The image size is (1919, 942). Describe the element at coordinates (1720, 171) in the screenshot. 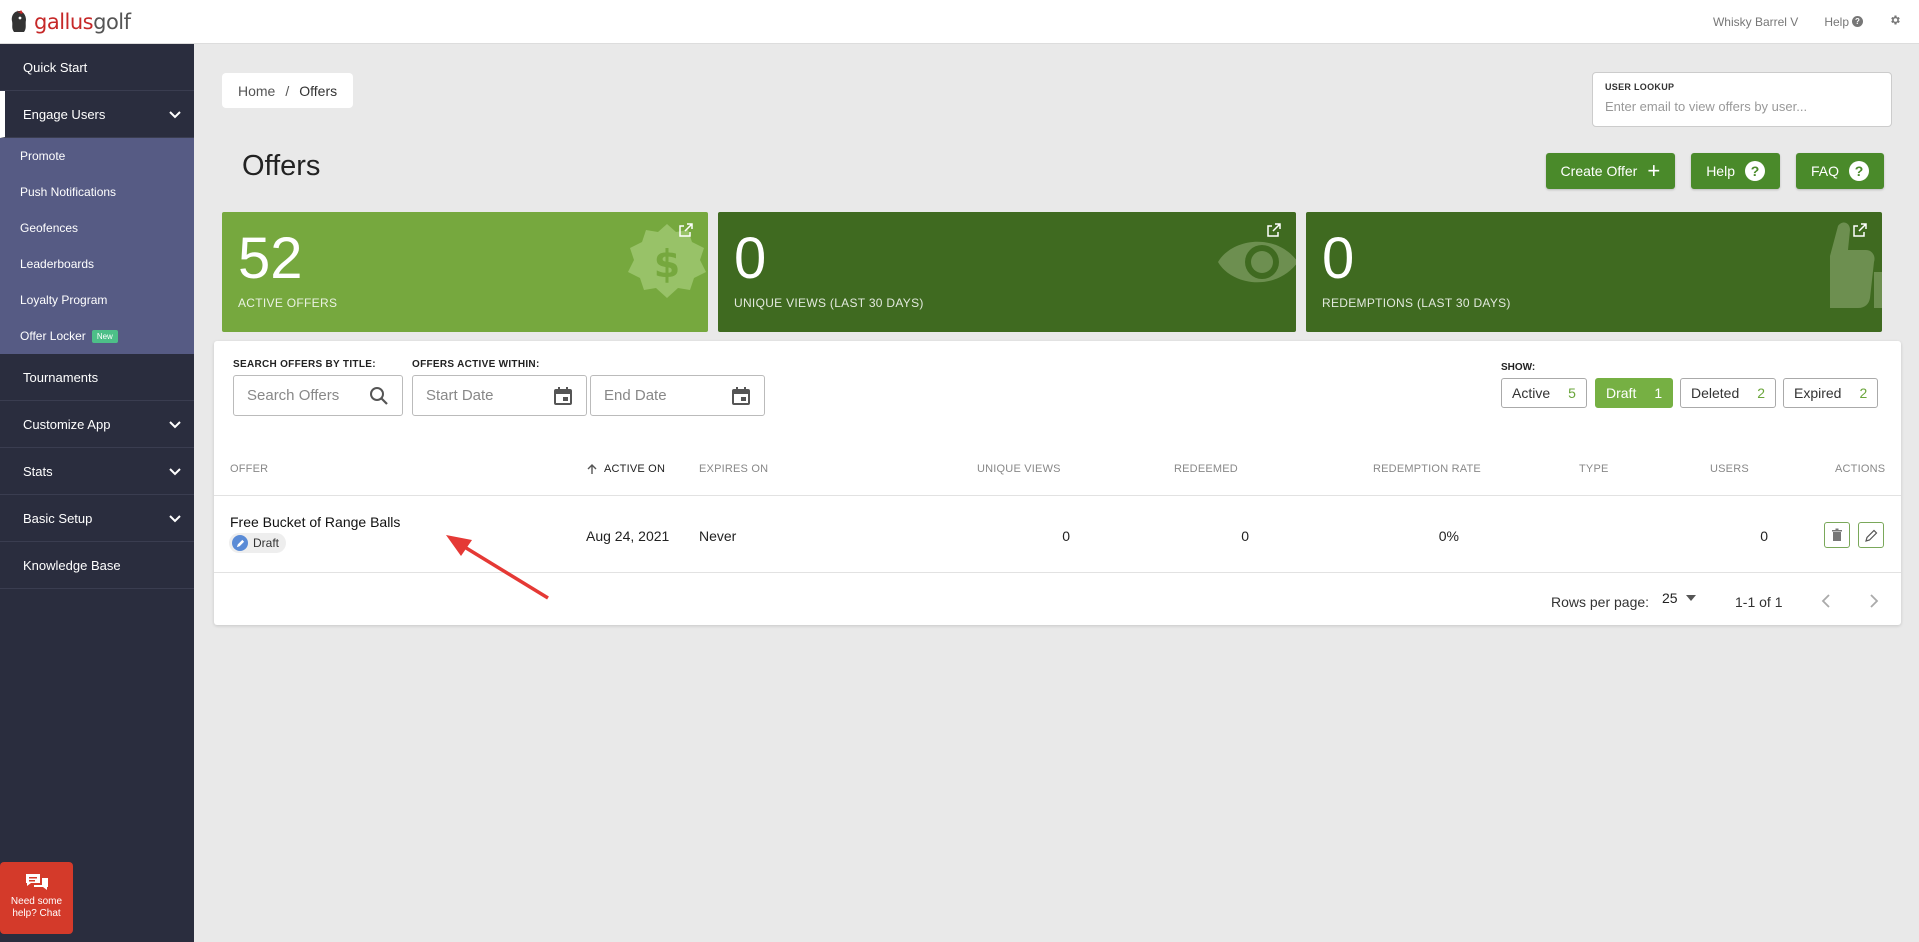

I see `help-button-label: Help` at that location.